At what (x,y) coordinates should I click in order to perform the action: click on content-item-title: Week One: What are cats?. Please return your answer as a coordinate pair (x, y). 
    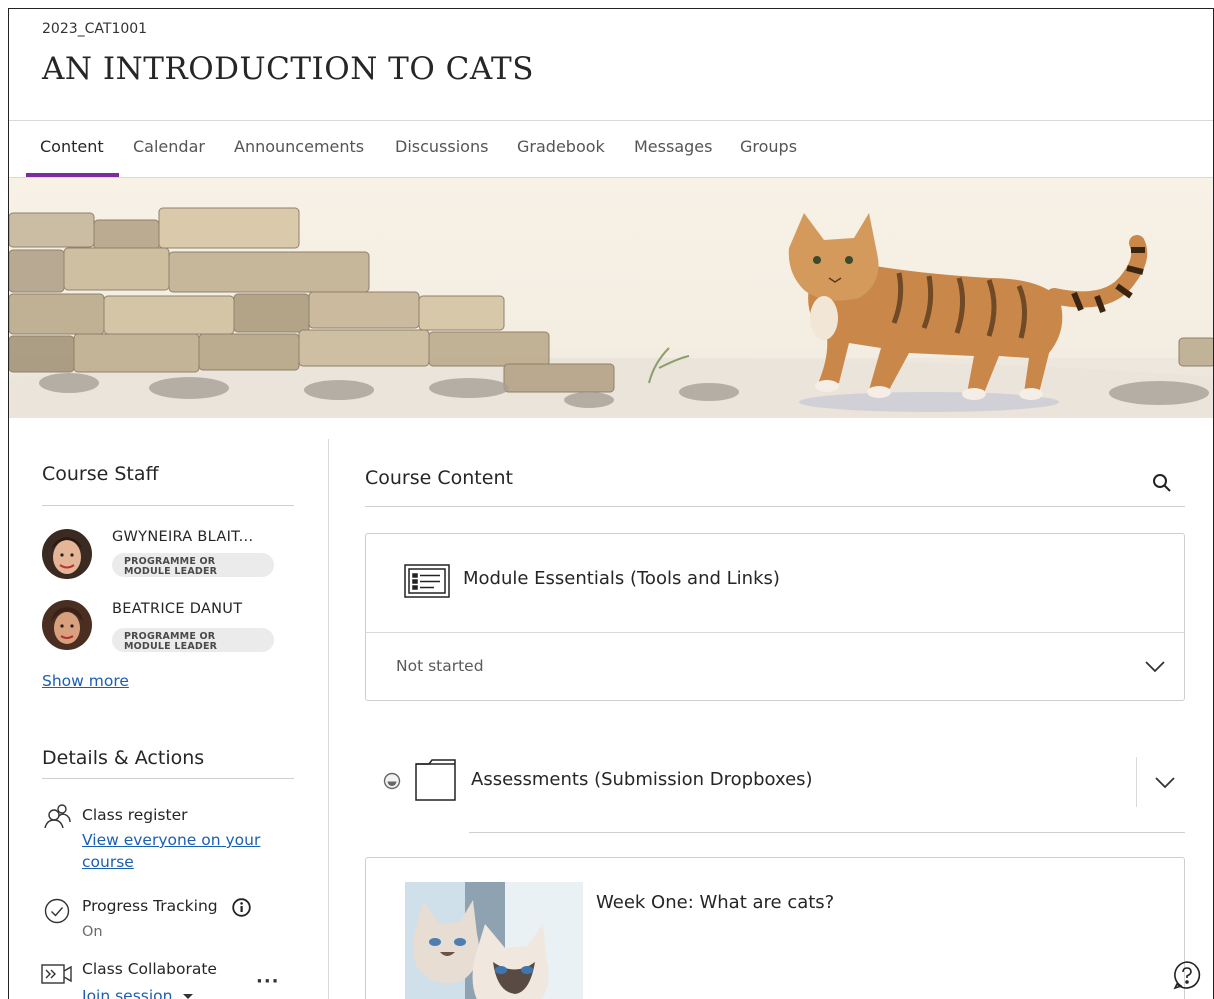
    Looking at the image, I should click on (715, 902).